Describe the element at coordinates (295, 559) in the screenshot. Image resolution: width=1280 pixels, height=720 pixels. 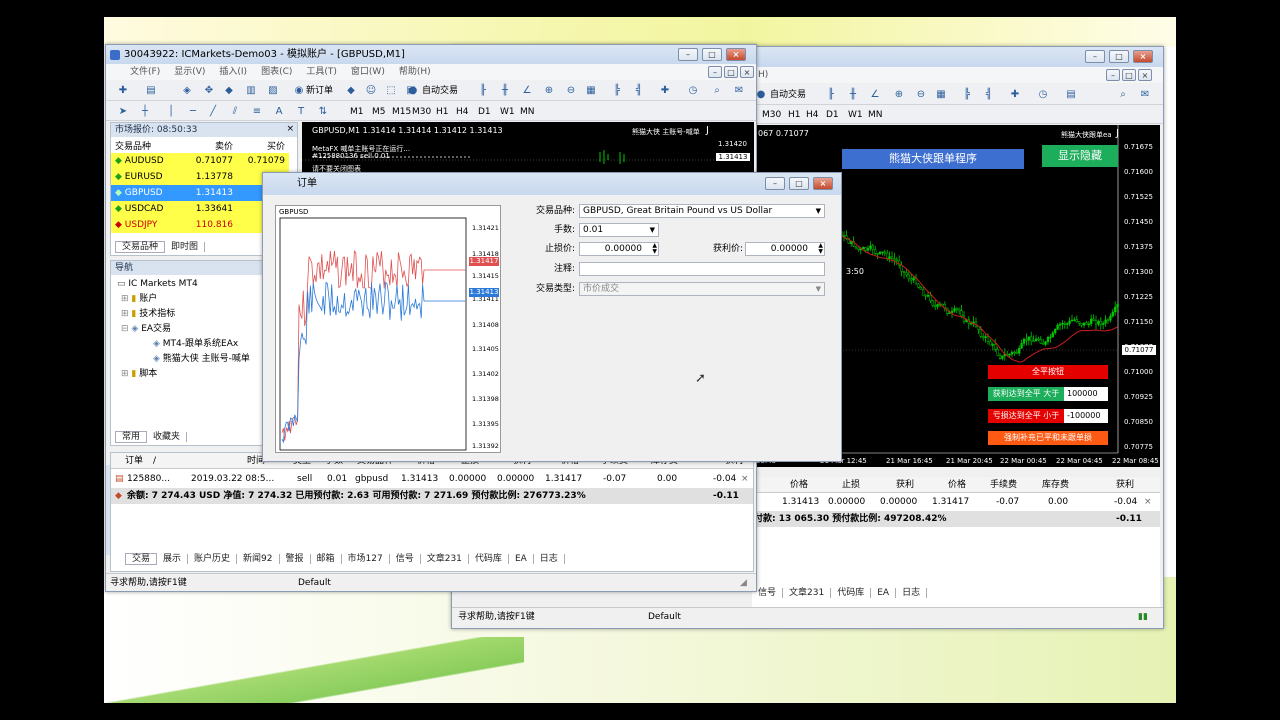
I see `tab-alerts: 警报` at that location.